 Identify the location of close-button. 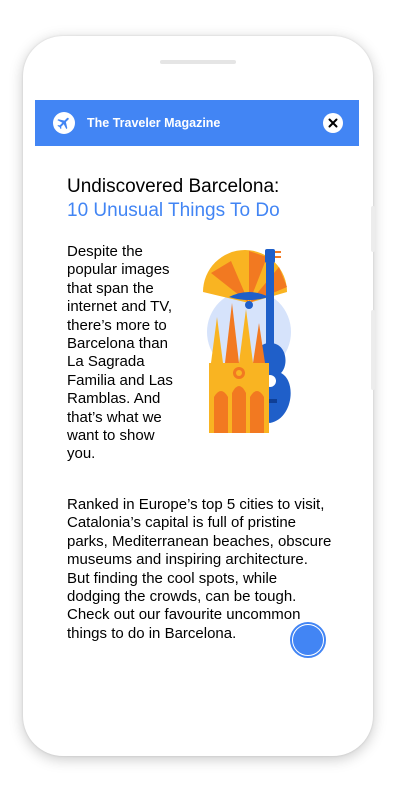
(333, 123).